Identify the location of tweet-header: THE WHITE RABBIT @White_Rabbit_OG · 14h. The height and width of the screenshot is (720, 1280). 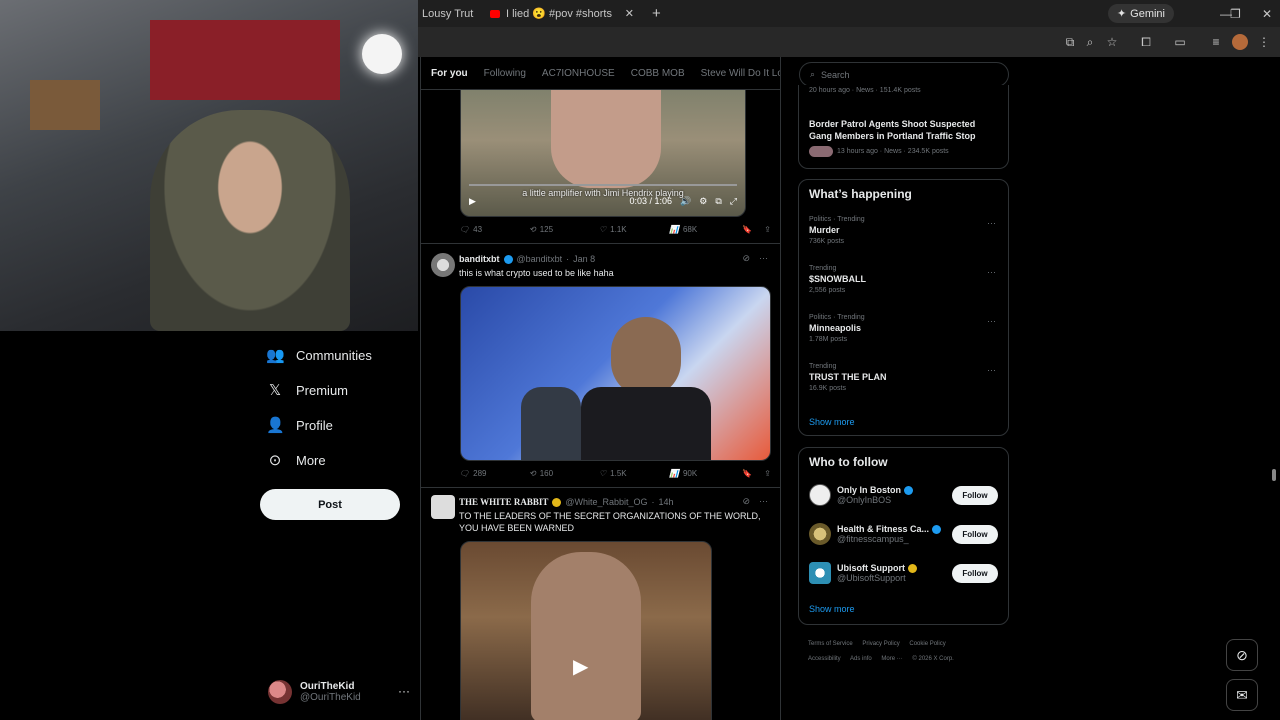
(566, 502).